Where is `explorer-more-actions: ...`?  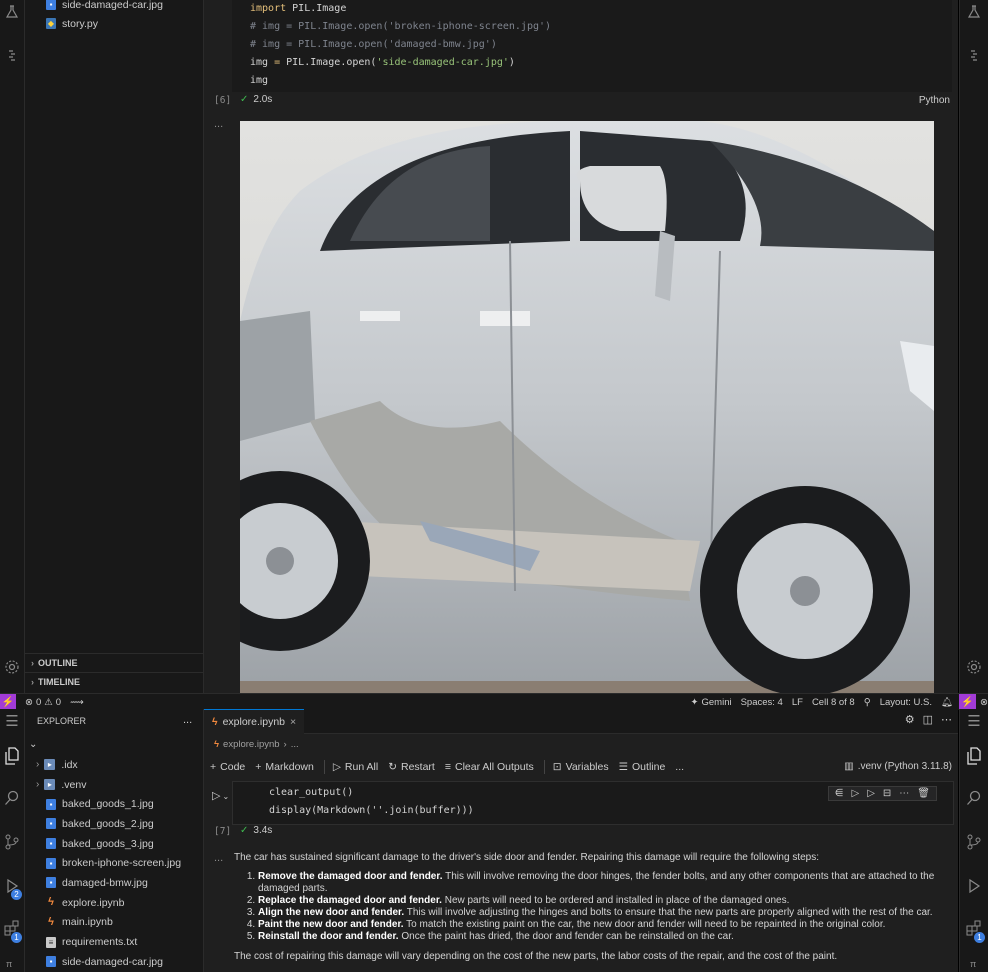
explorer-more-actions: ... is located at coordinates (187, 720).